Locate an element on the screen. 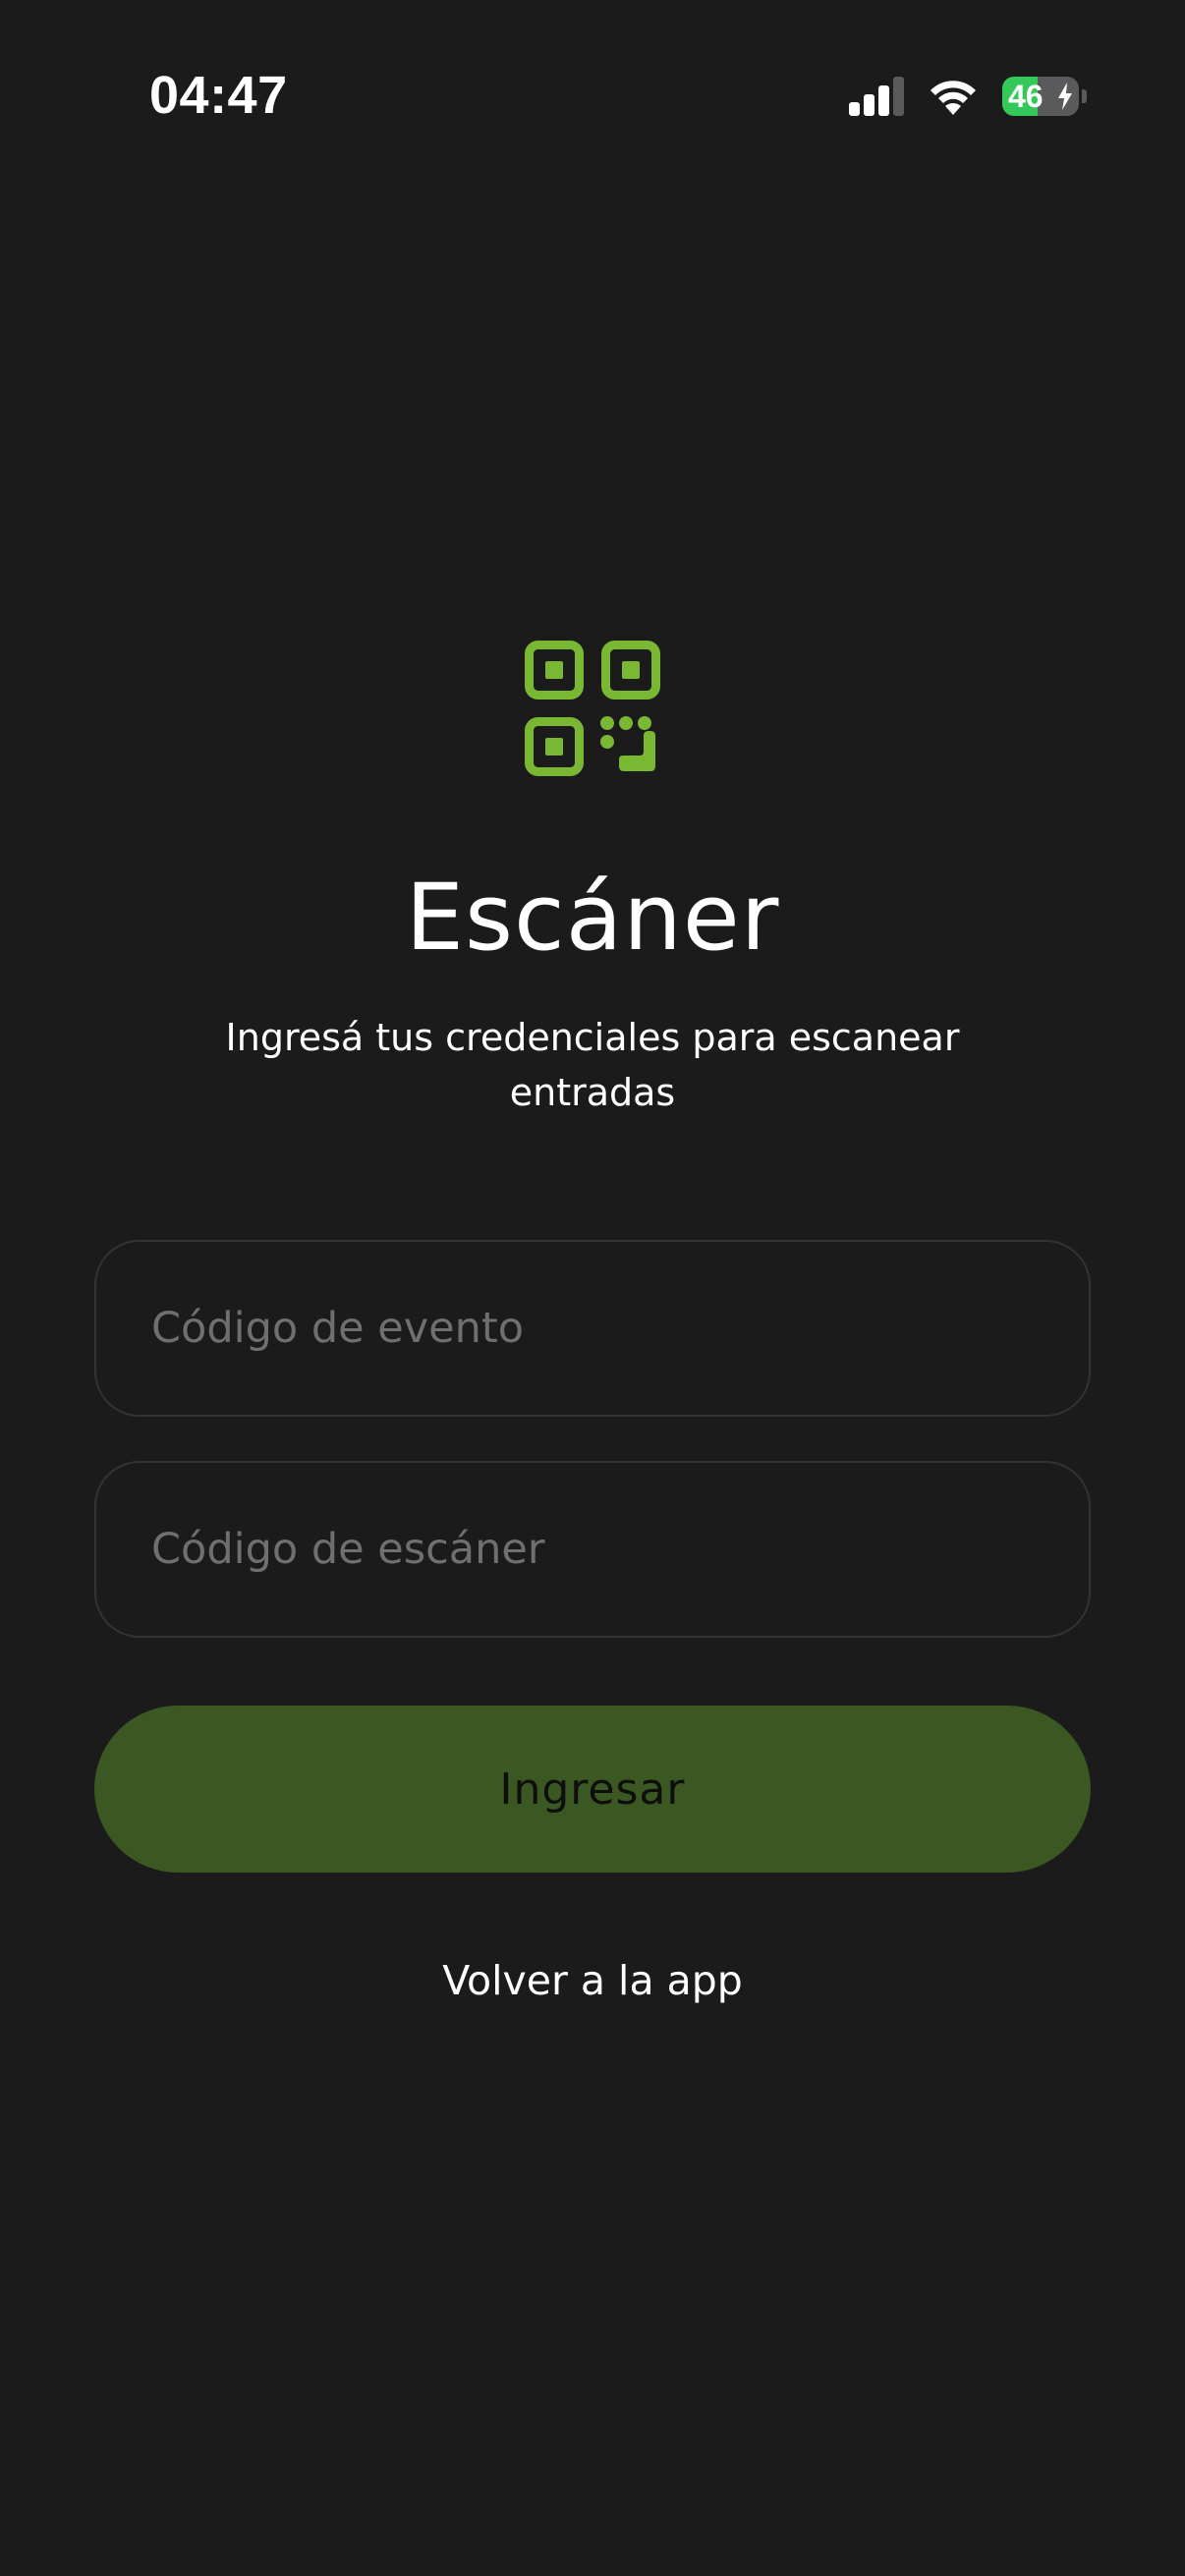 The height and width of the screenshot is (2576, 1185). status-bar: 04:47 46 is located at coordinates (592, 93).